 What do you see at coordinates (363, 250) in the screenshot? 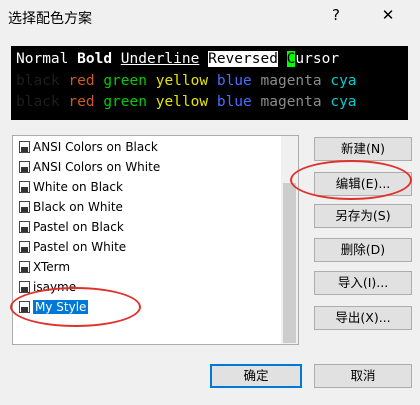
I see `delete-button: 删除(D)` at bounding box center [363, 250].